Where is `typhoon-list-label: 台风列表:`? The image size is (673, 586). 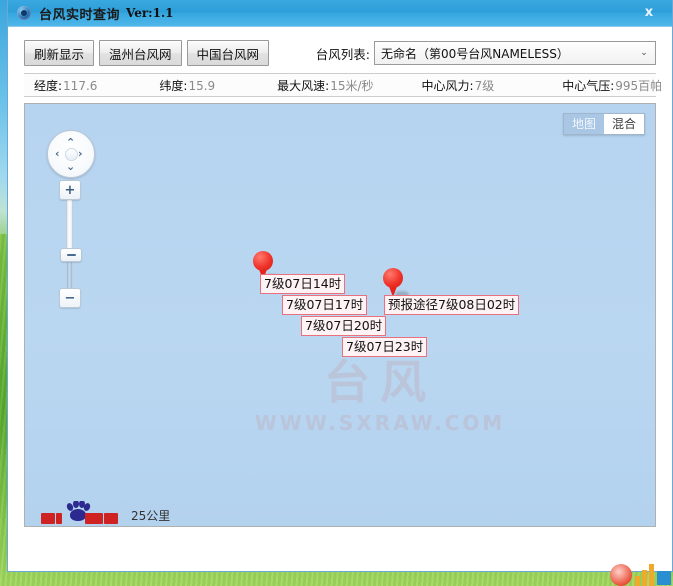
typhoon-list-label: 台风列表: is located at coordinates (342, 54).